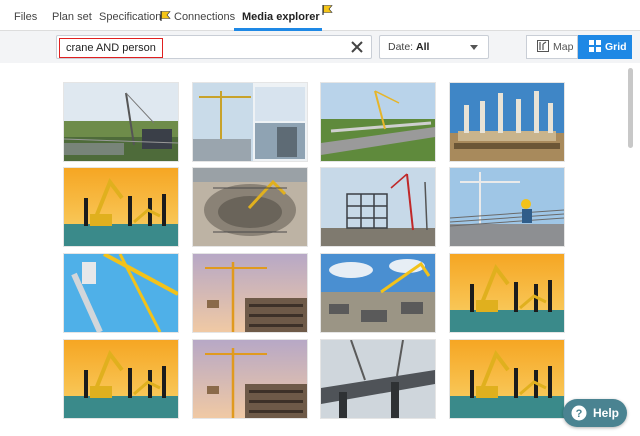  I want to click on tab-label: Plan set, so click(72, 17).